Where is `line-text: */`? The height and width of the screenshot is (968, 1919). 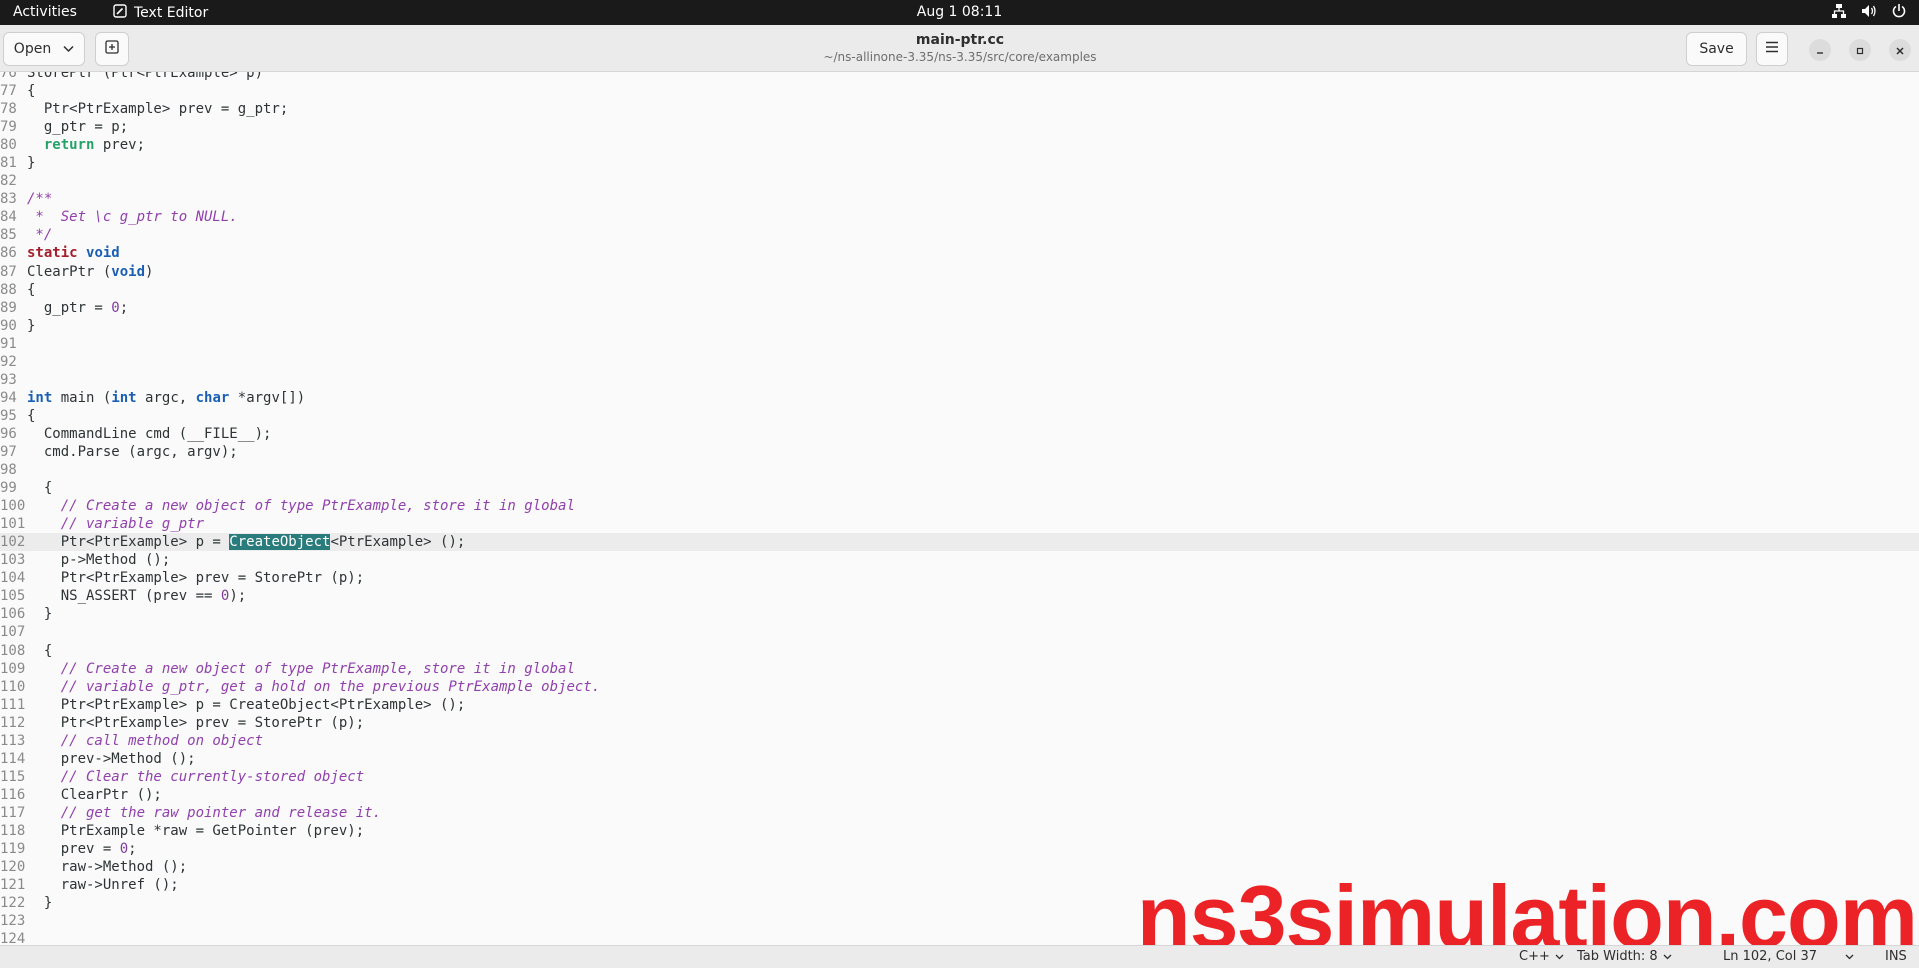 line-text: */ is located at coordinates (39, 235).